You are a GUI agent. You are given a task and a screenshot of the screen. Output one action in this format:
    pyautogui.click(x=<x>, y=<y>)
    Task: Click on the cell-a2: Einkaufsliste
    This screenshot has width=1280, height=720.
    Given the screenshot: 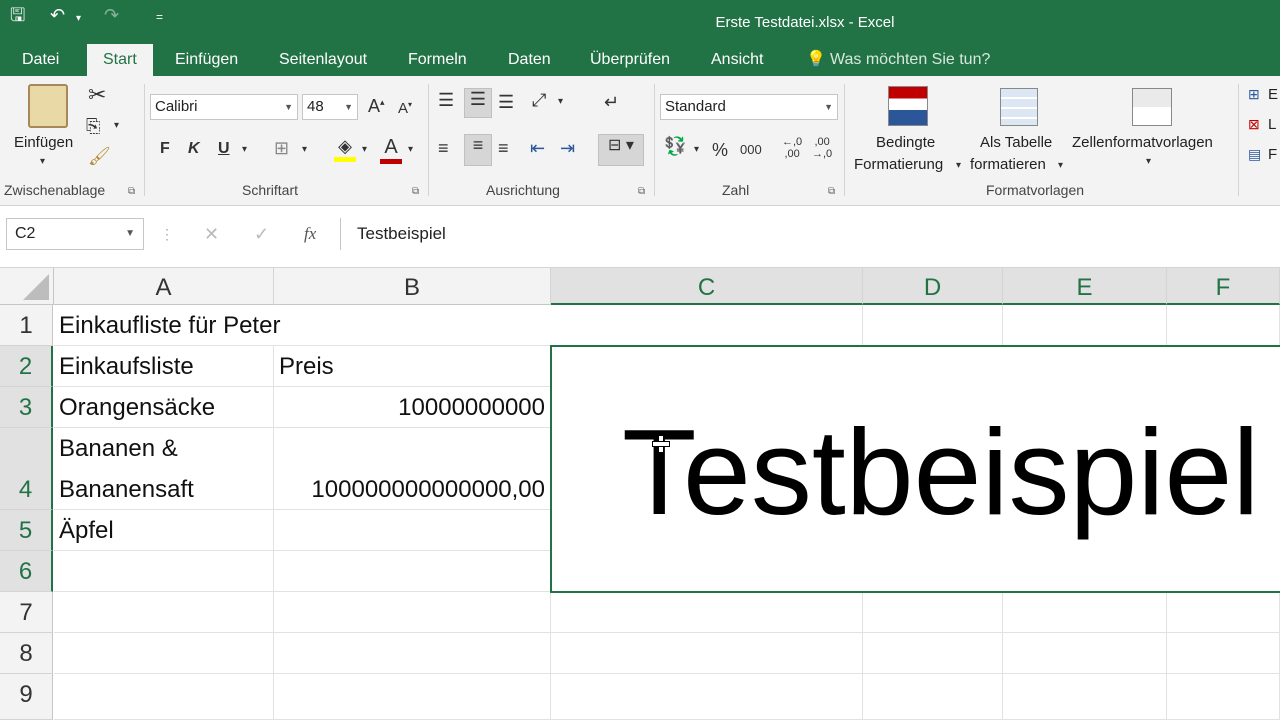 What is the action you would take?
    pyautogui.click(x=164, y=366)
    